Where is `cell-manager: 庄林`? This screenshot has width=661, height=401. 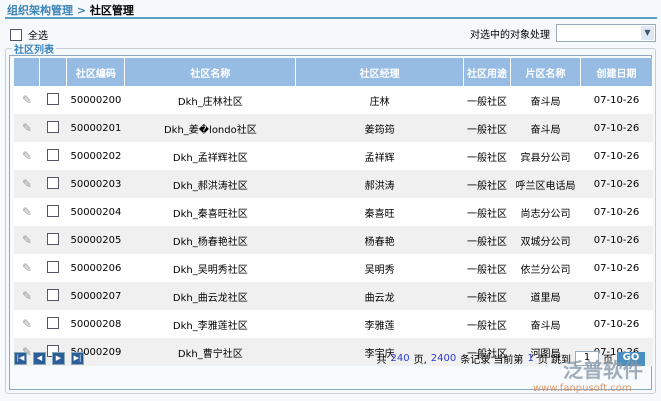 cell-manager: 庄林 is located at coordinates (379, 100).